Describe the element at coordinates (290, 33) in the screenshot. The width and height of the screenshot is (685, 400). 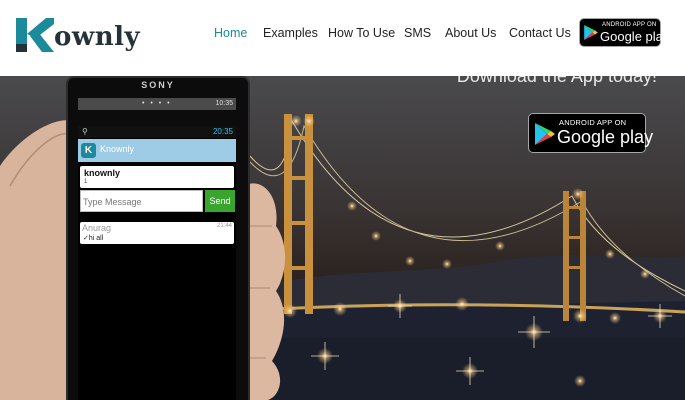
I see `nav-examples: Examples` at that location.